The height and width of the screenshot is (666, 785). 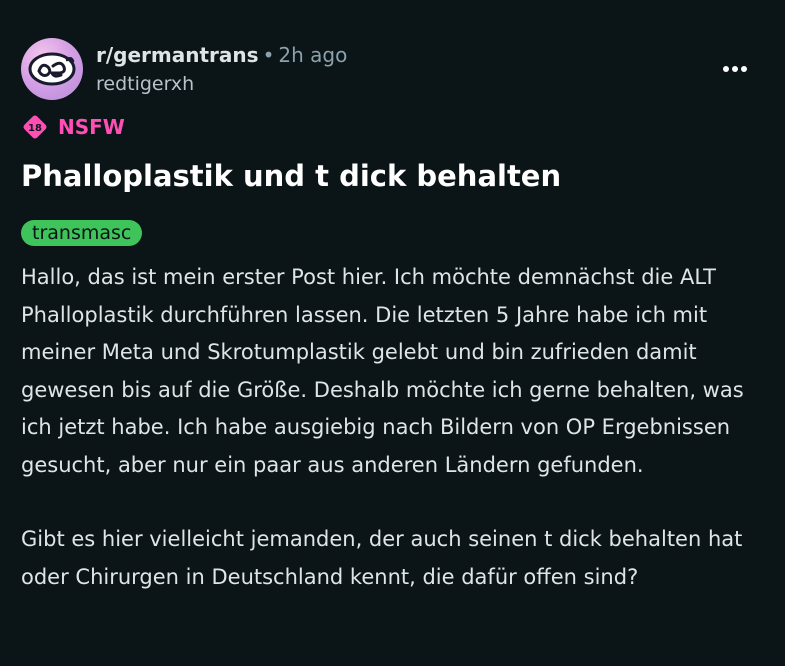 I want to click on community-avatar-icon, so click(x=52, y=69).